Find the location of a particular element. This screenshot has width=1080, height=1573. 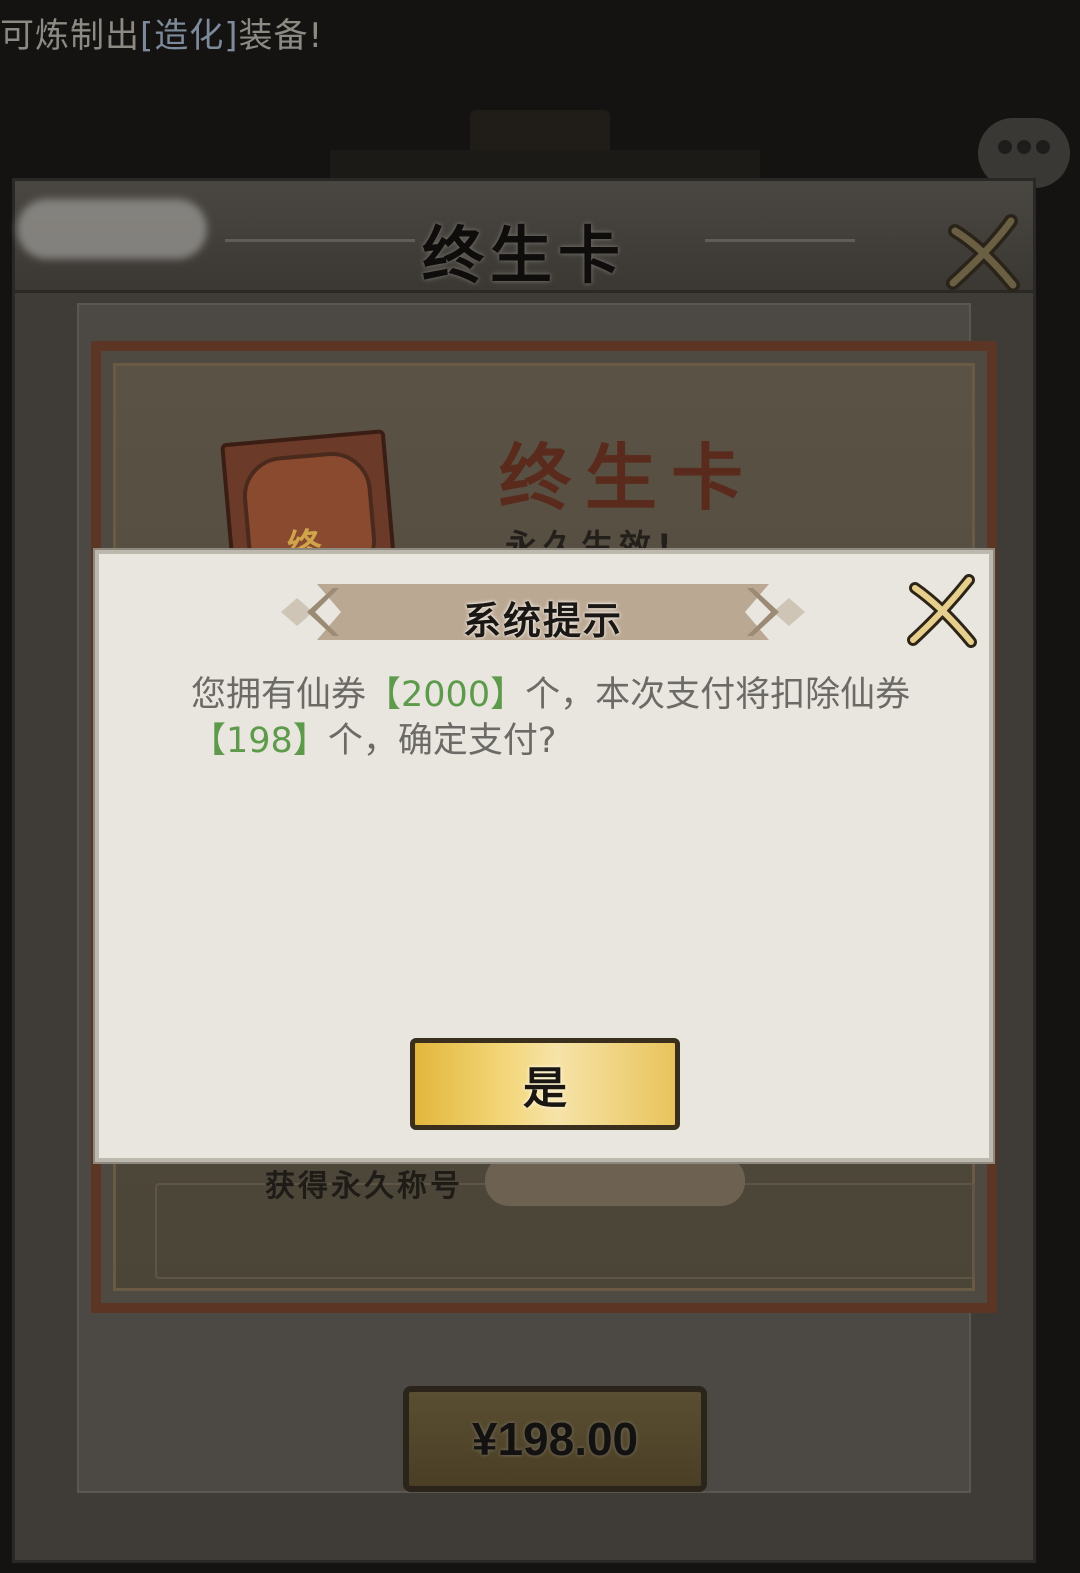

card-window-header: 终生卡 is located at coordinates (524, 237).